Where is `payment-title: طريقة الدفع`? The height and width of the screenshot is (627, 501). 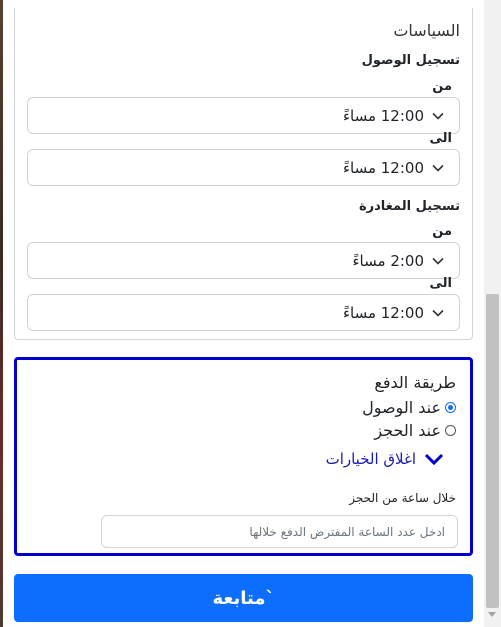
payment-title: طريقة الدفع is located at coordinates (415, 382).